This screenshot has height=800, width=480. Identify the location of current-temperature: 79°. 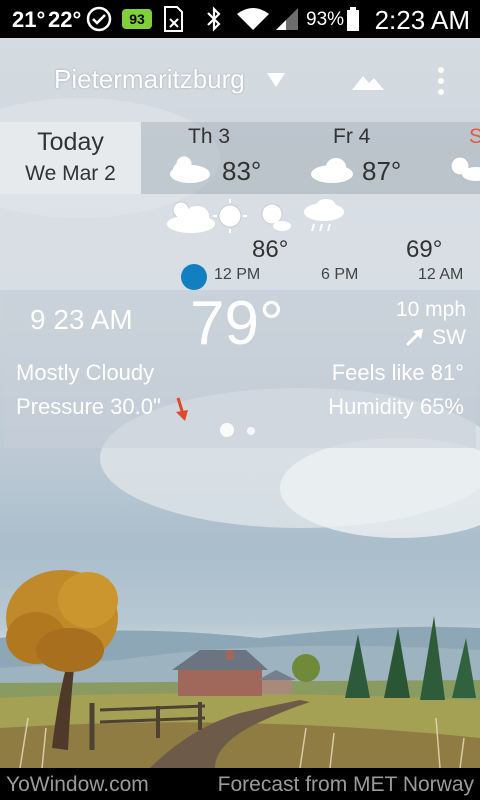
(237, 323).